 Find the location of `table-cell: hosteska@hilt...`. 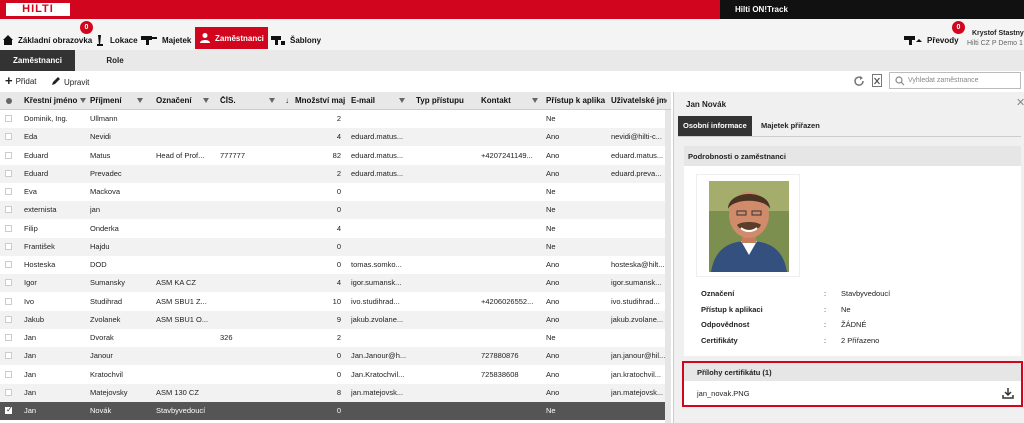

table-cell: hosteska@hilt... is located at coordinates (638, 264).